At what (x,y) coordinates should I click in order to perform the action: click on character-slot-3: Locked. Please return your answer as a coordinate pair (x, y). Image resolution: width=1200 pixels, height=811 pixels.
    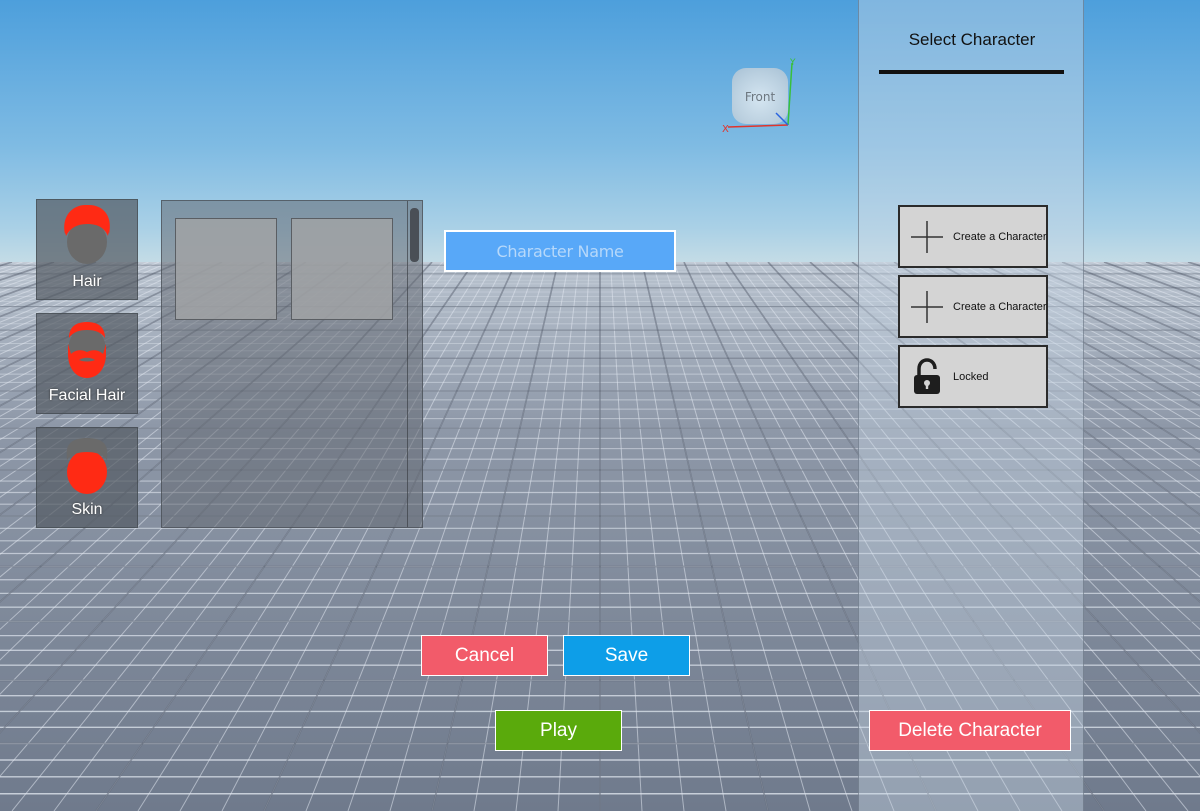
    Looking at the image, I should click on (973, 376).